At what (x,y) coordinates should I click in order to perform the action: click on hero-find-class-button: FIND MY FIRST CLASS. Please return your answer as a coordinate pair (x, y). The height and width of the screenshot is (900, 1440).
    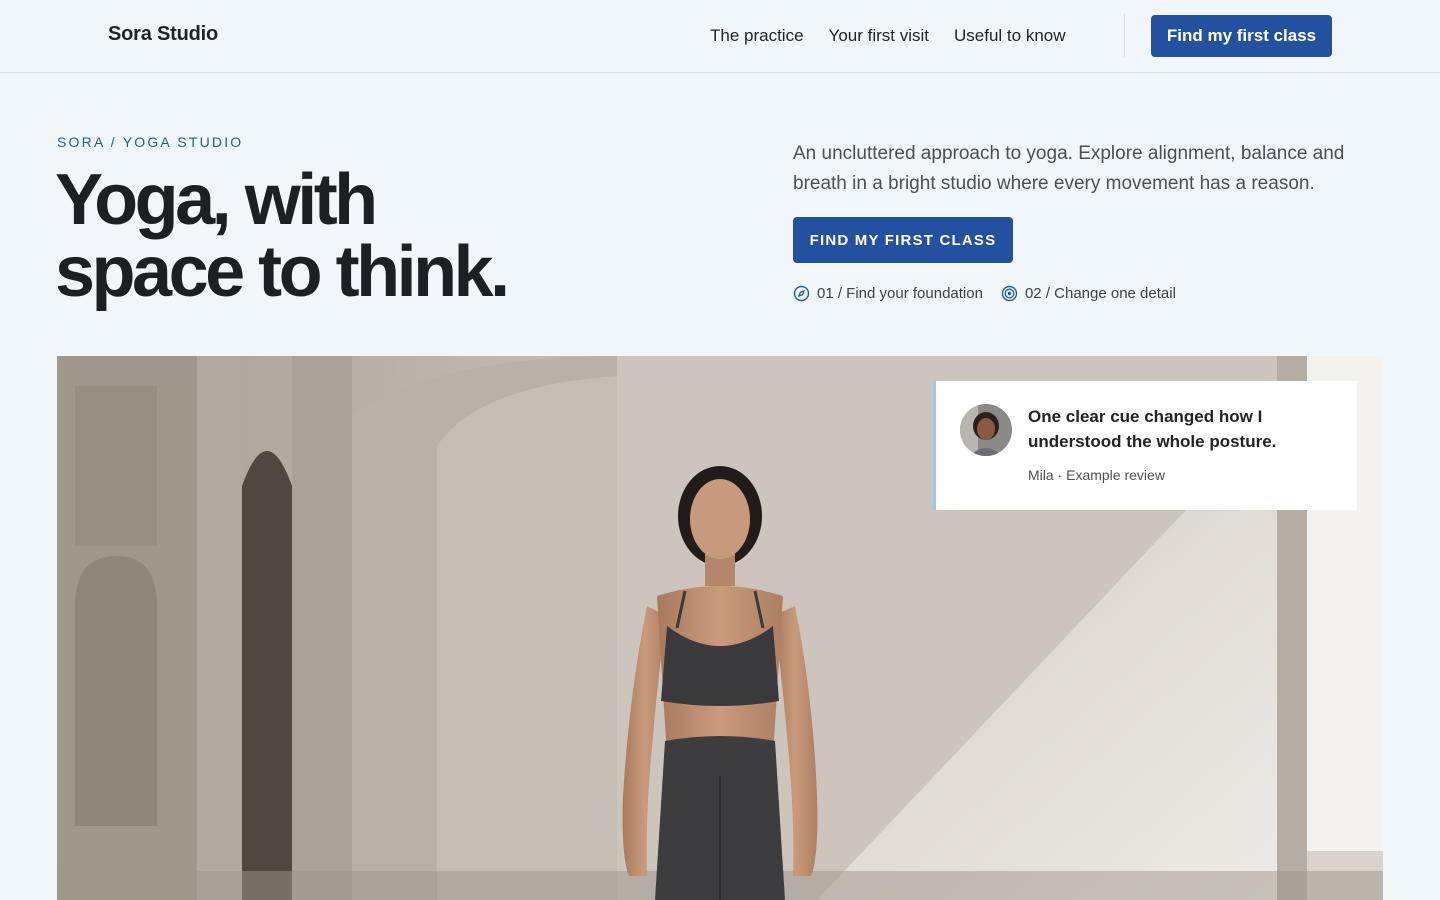
    Looking at the image, I should click on (903, 240).